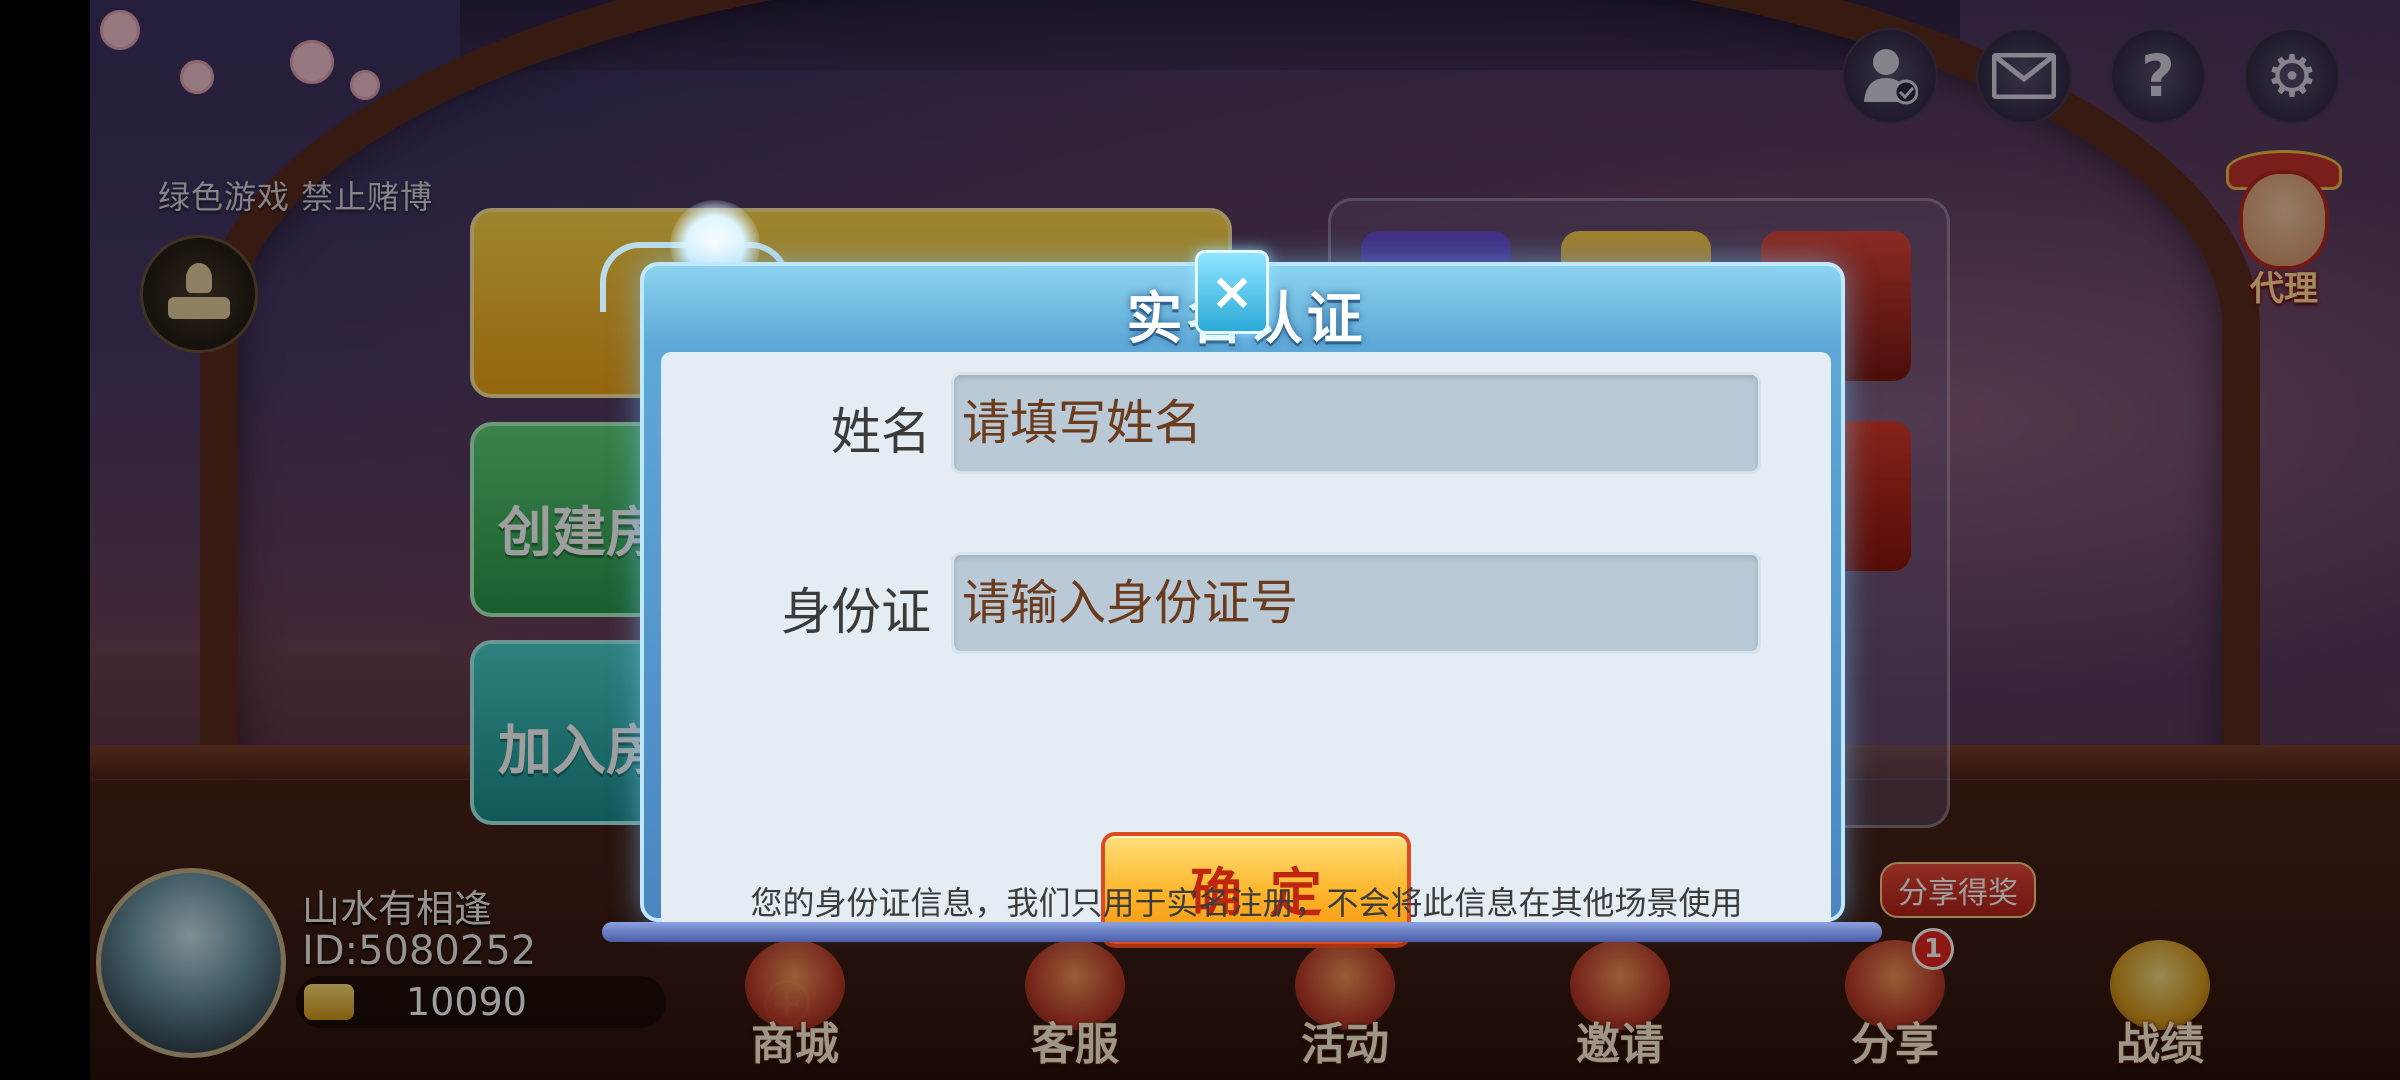 The image size is (2400, 1080). What do you see at coordinates (1356, 423) in the screenshot?
I see `name-input` at bounding box center [1356, 423].